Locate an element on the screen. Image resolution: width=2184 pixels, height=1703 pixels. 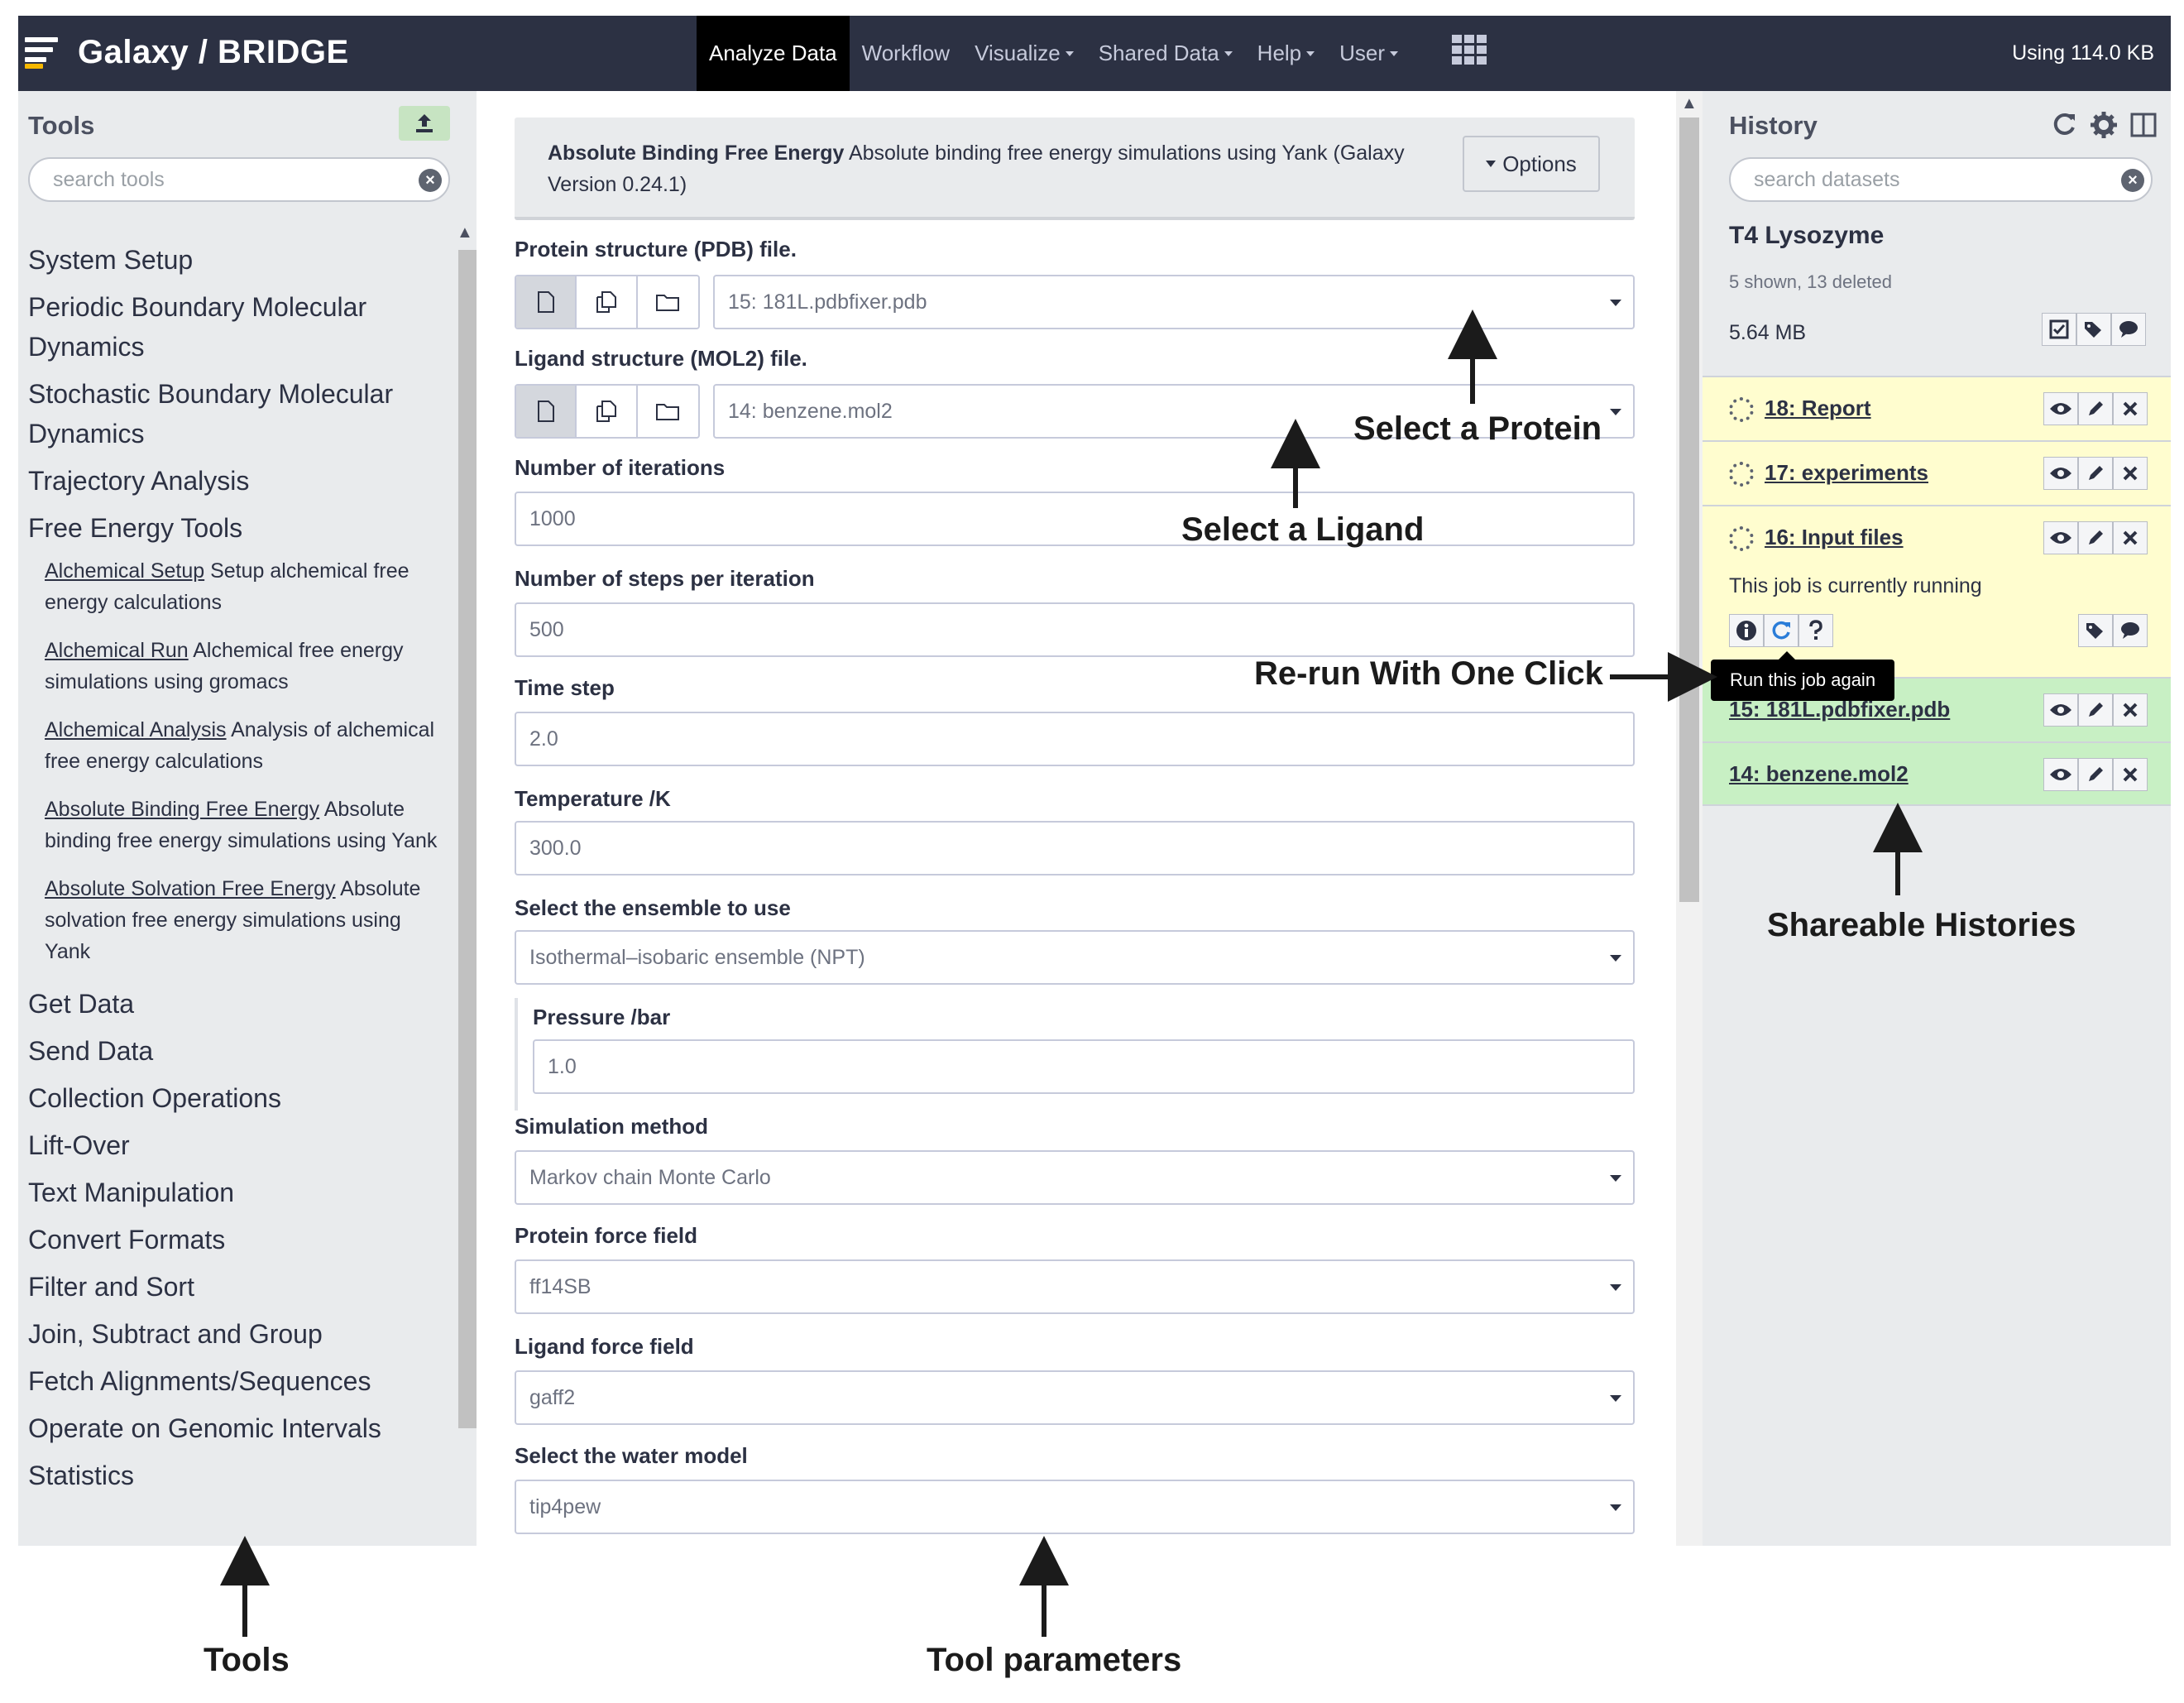
annotation-tool-parameters: Tool parameters is located at coordinates (1054, 1660).